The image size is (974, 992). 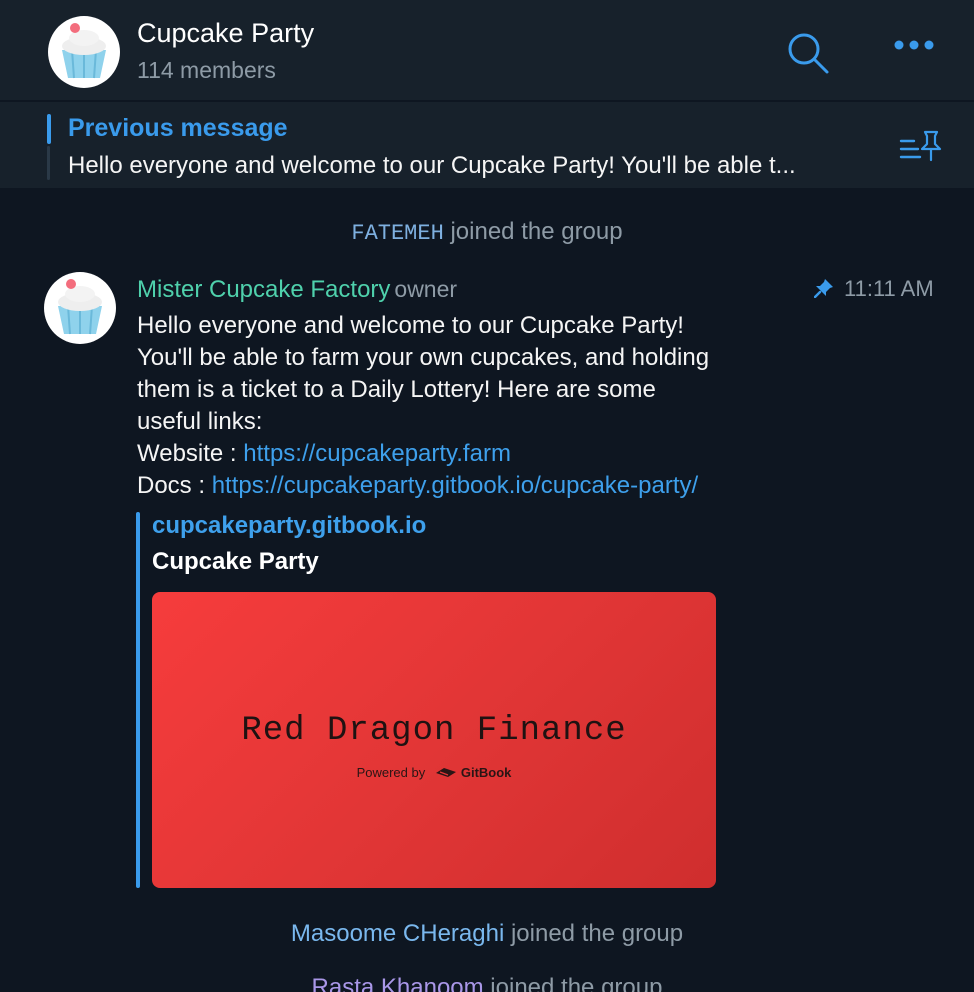 What do you see at coordinates (84, 54) in the screenshot?
I see `group-avatar` at bounding box center [84, 54].